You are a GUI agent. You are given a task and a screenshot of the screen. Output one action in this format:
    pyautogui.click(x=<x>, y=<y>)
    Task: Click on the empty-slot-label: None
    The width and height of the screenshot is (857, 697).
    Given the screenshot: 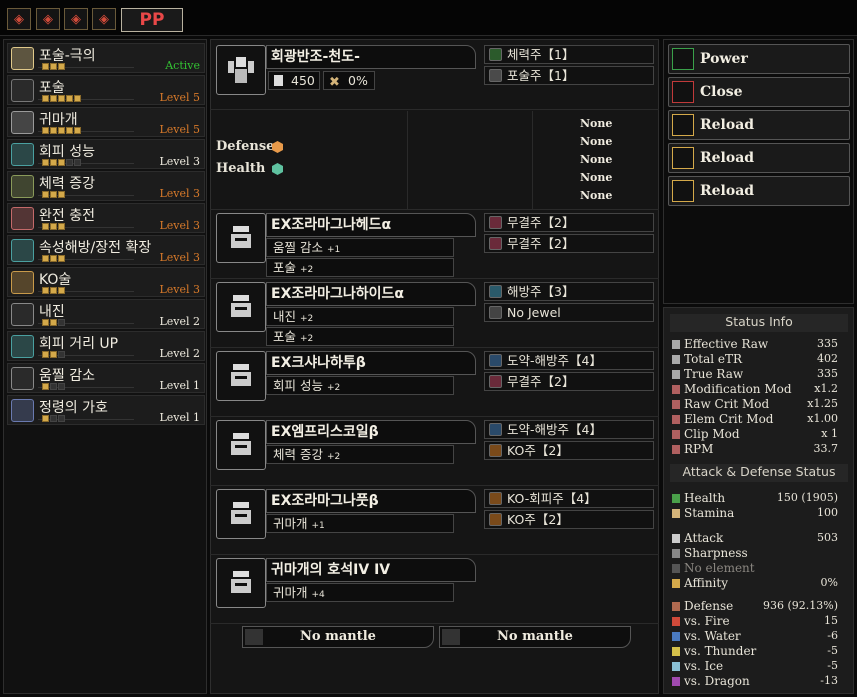 What is the action you would take?
    pyautogui.click(x=596, y=123)
    